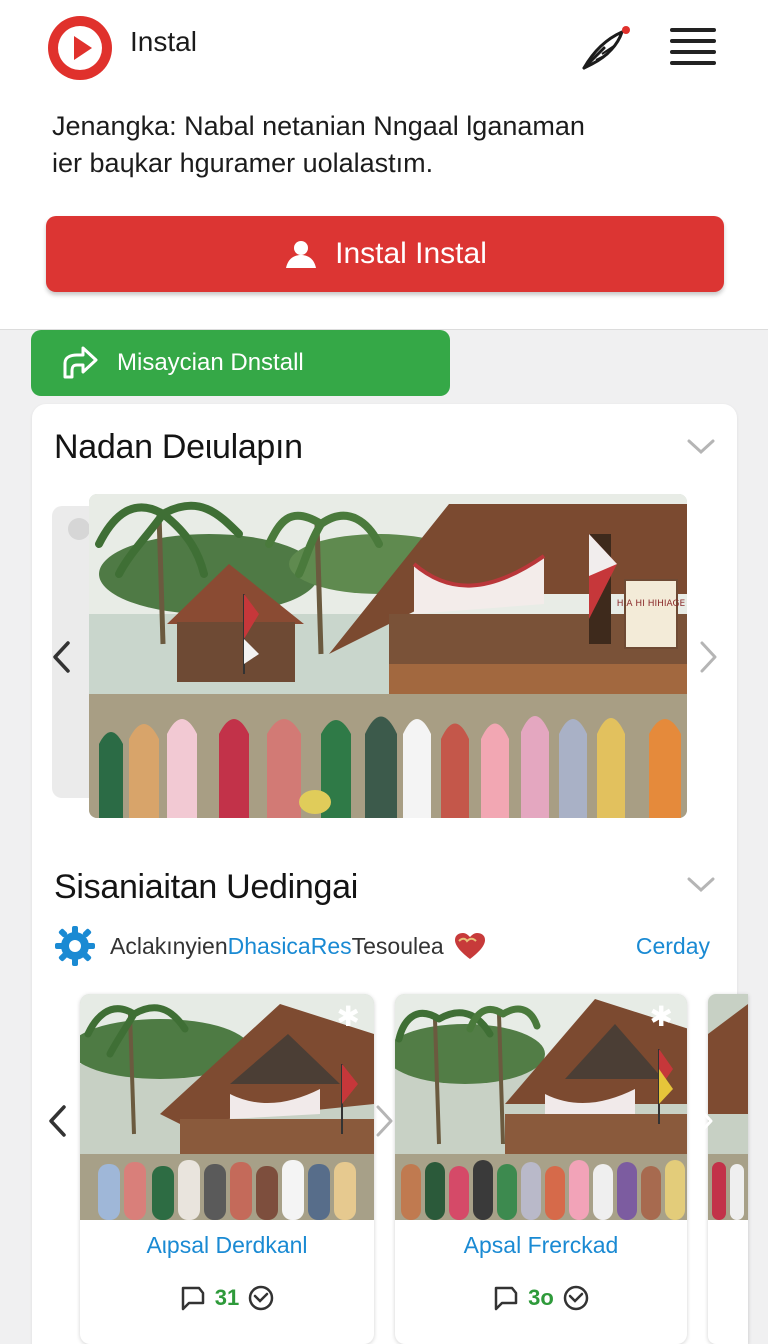  I want to click on feather-icon, so click(605, 48).